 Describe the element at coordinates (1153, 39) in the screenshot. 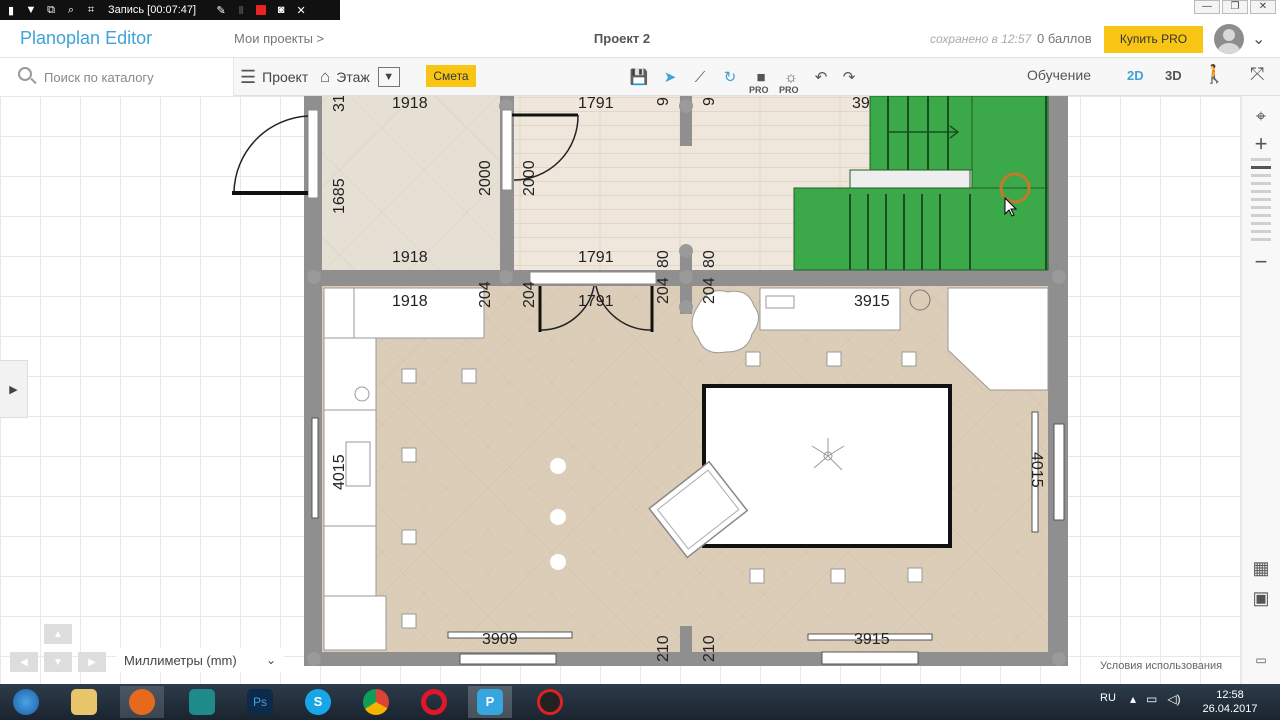

I see `buy-pro-button: Купить PRO` at that location.